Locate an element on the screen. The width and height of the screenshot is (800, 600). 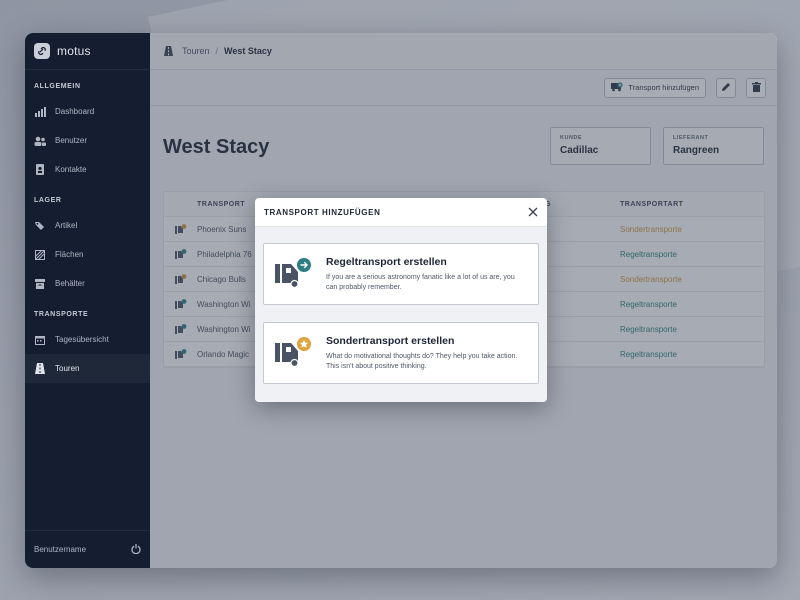
sidebar-item-label: Kontakte is located at coordinates (71, 169).